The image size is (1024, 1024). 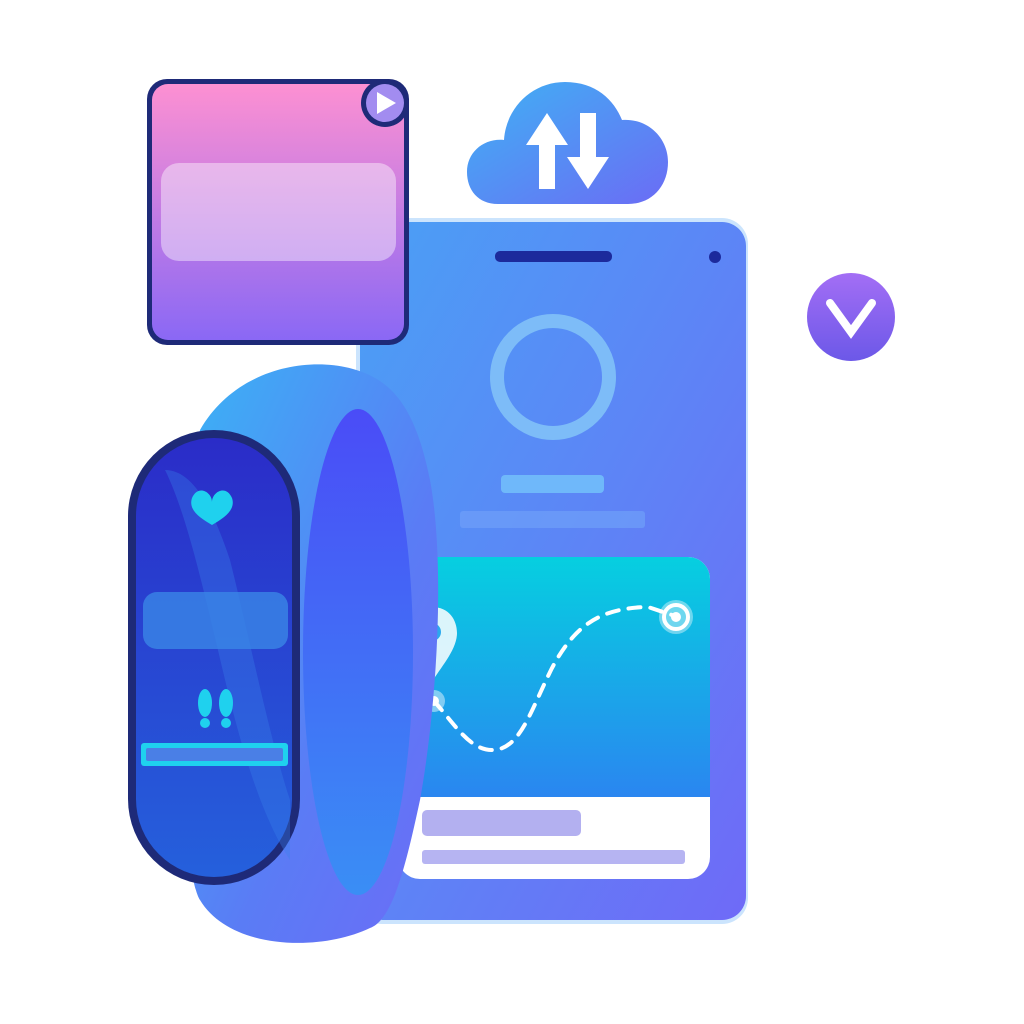 I want to click on video-card-placeholder, so click(x=278, y=212).